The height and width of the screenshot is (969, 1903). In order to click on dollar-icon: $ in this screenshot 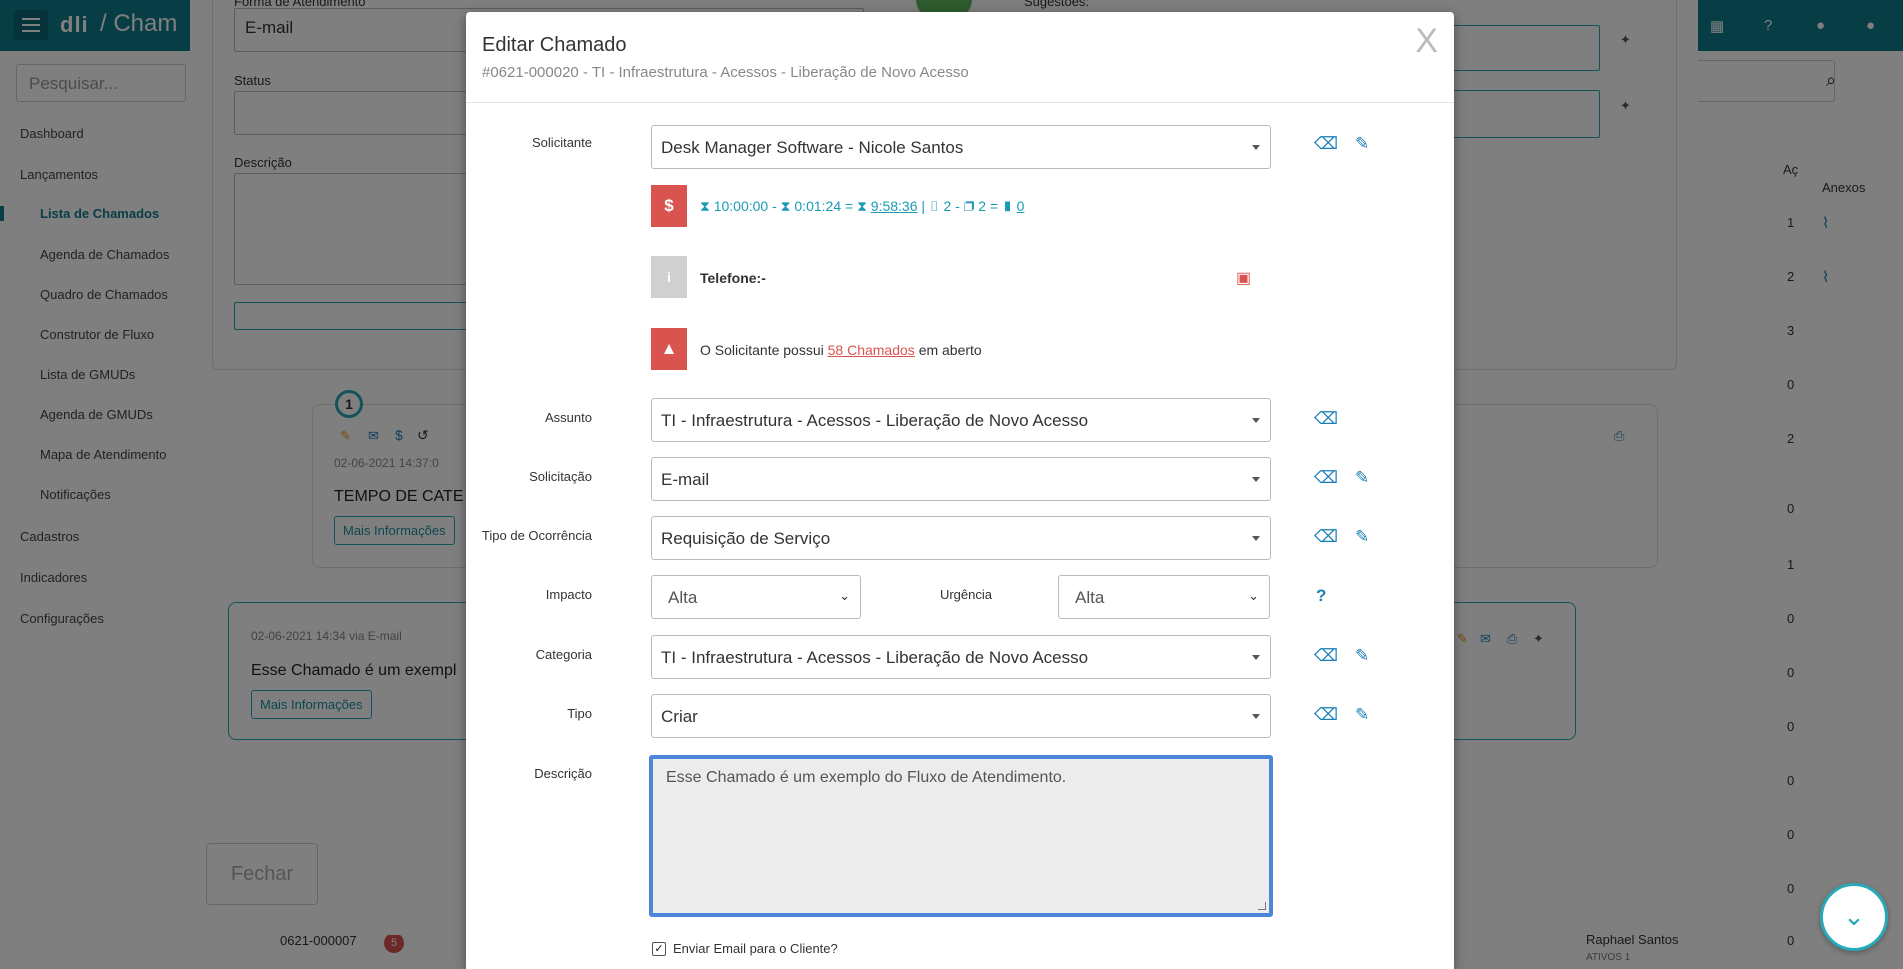, I will do `click(669, 206)`.